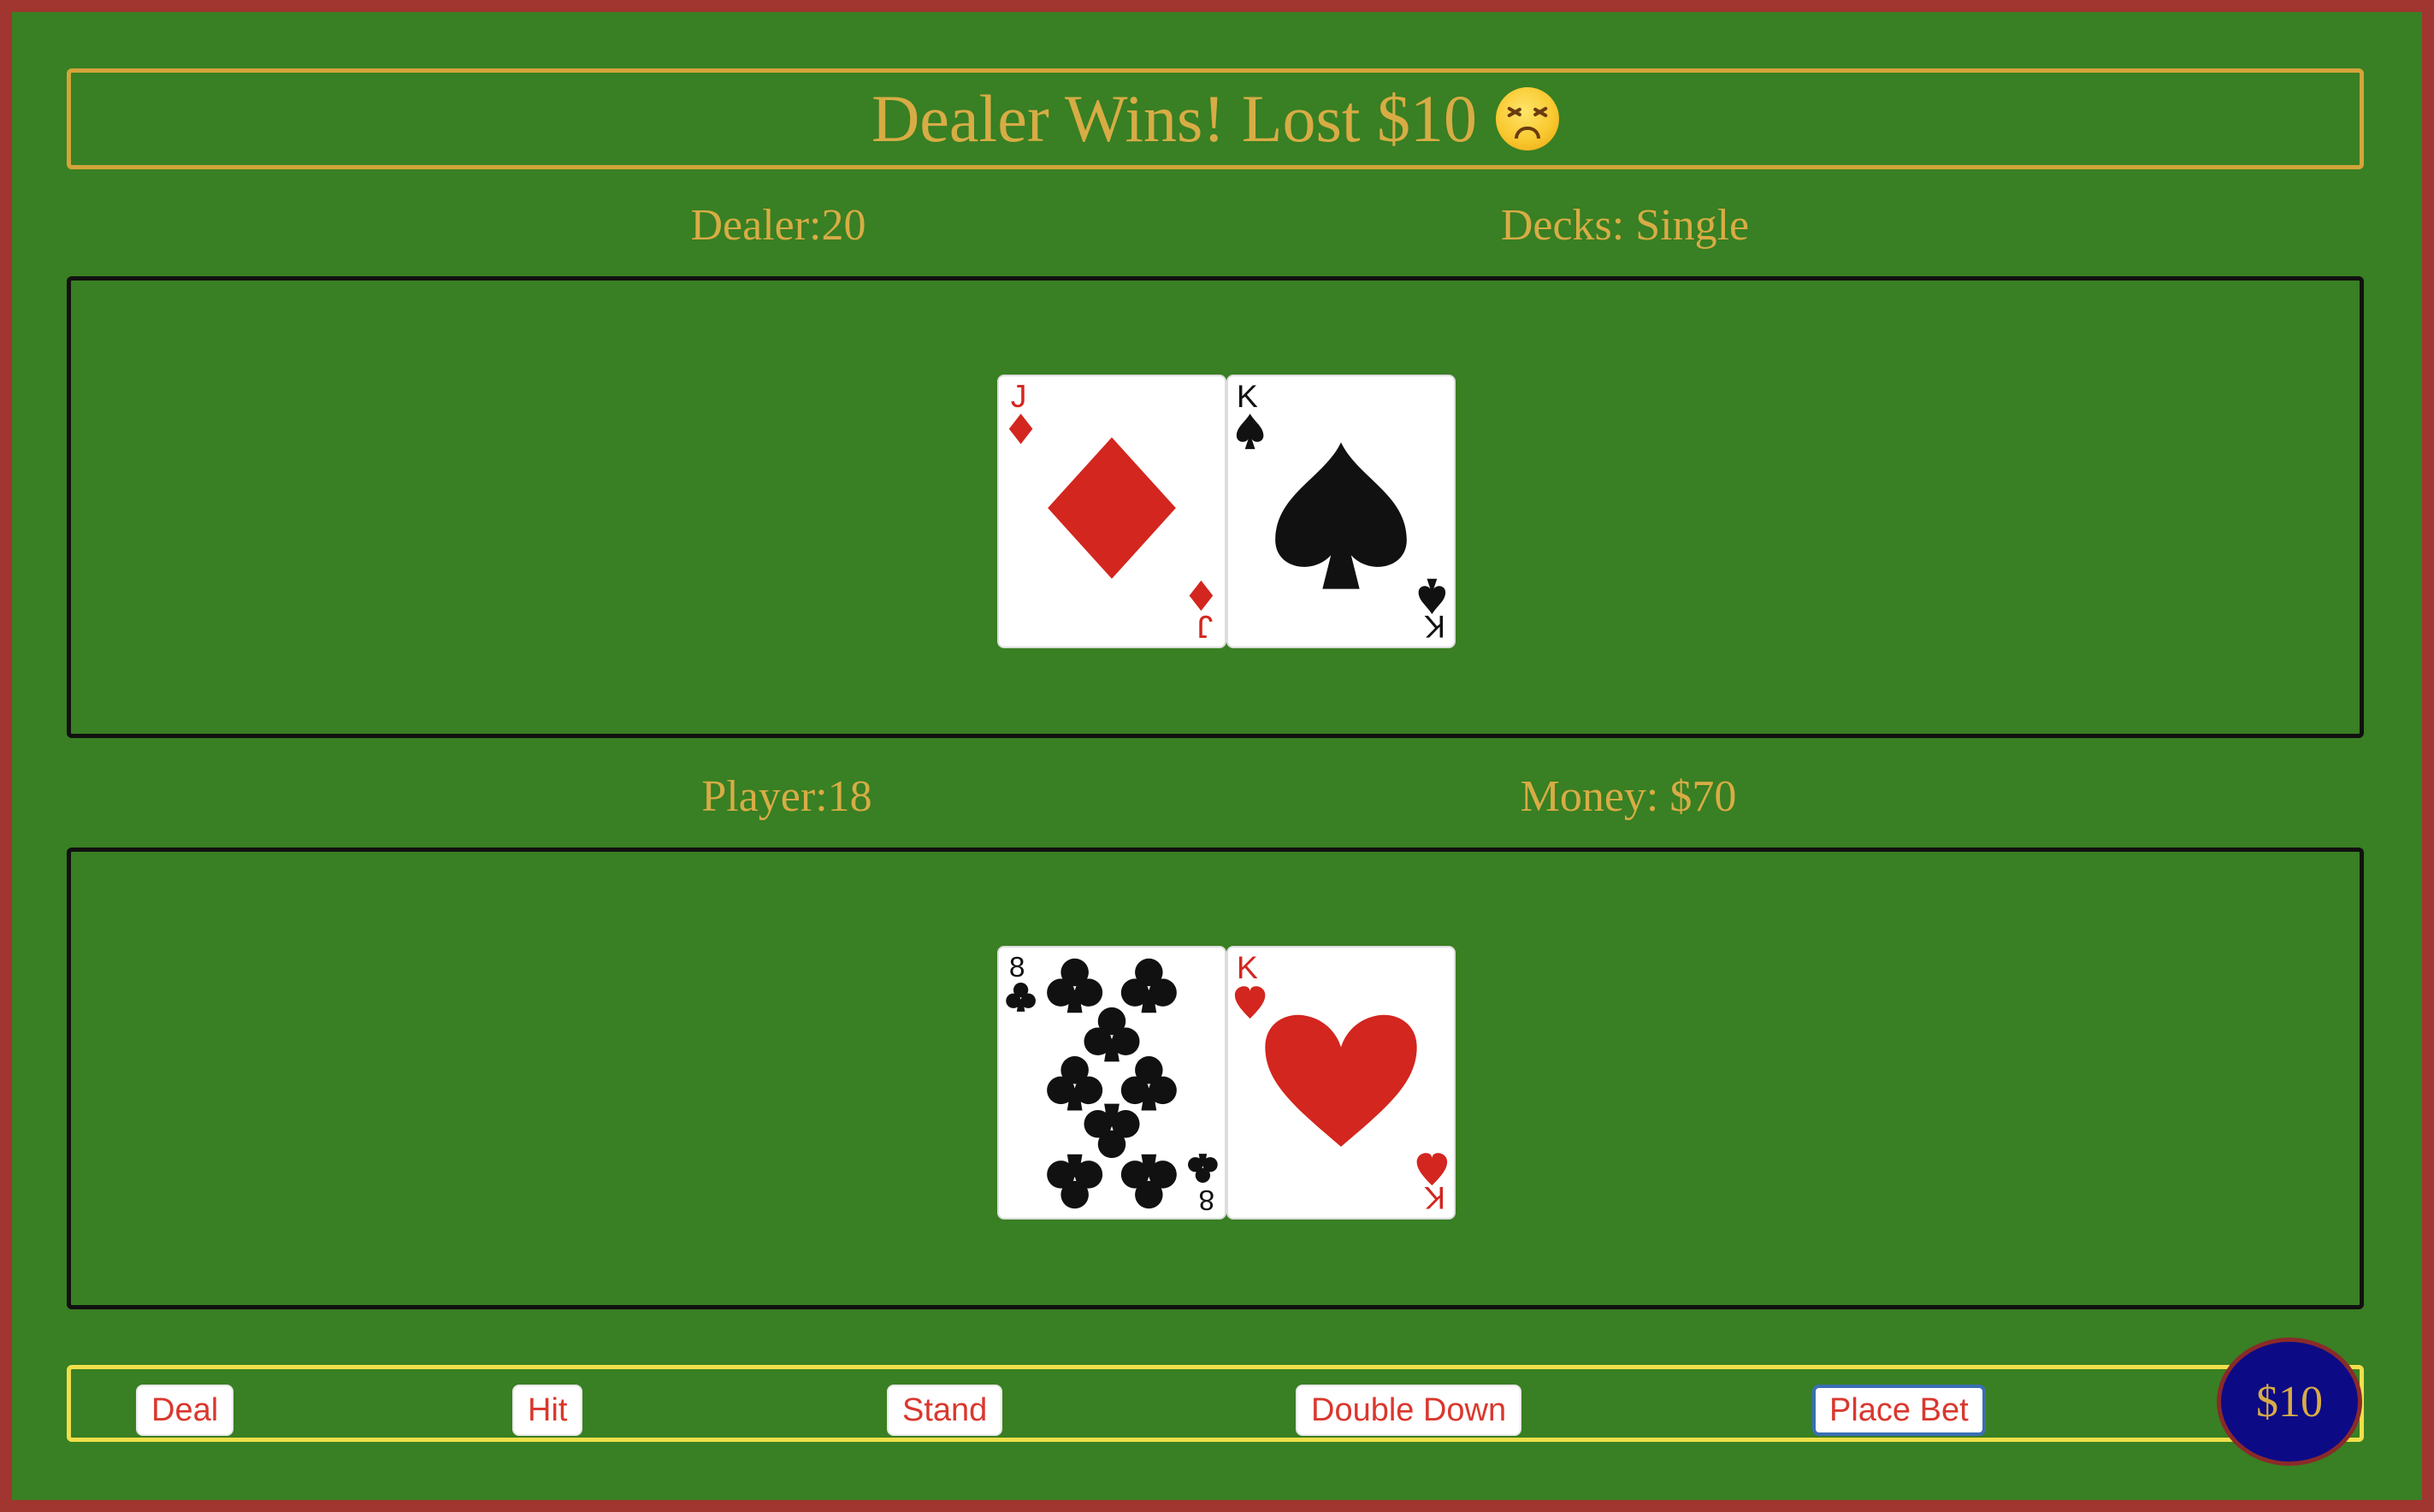 The image size is (2434, 1512). Describe the element at coordinates (1409, 1410) in the screenshot. I see `double-down-button: Double Down` at that location.